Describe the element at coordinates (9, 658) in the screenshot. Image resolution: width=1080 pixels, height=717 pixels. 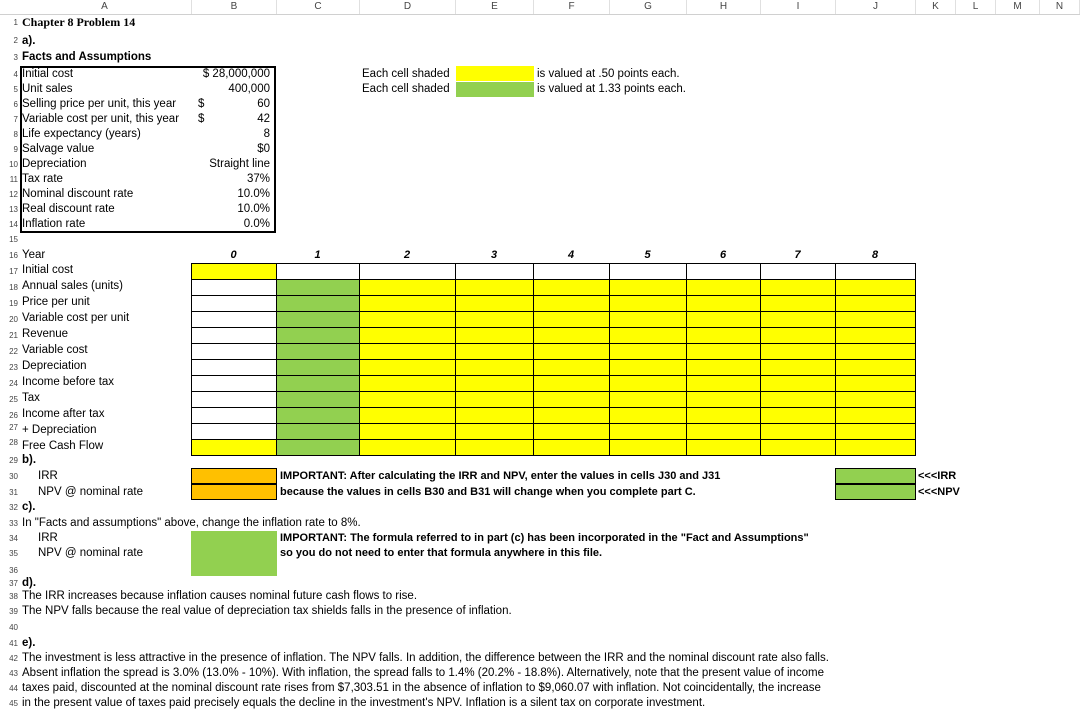
I see `row-number: 42` at that location.